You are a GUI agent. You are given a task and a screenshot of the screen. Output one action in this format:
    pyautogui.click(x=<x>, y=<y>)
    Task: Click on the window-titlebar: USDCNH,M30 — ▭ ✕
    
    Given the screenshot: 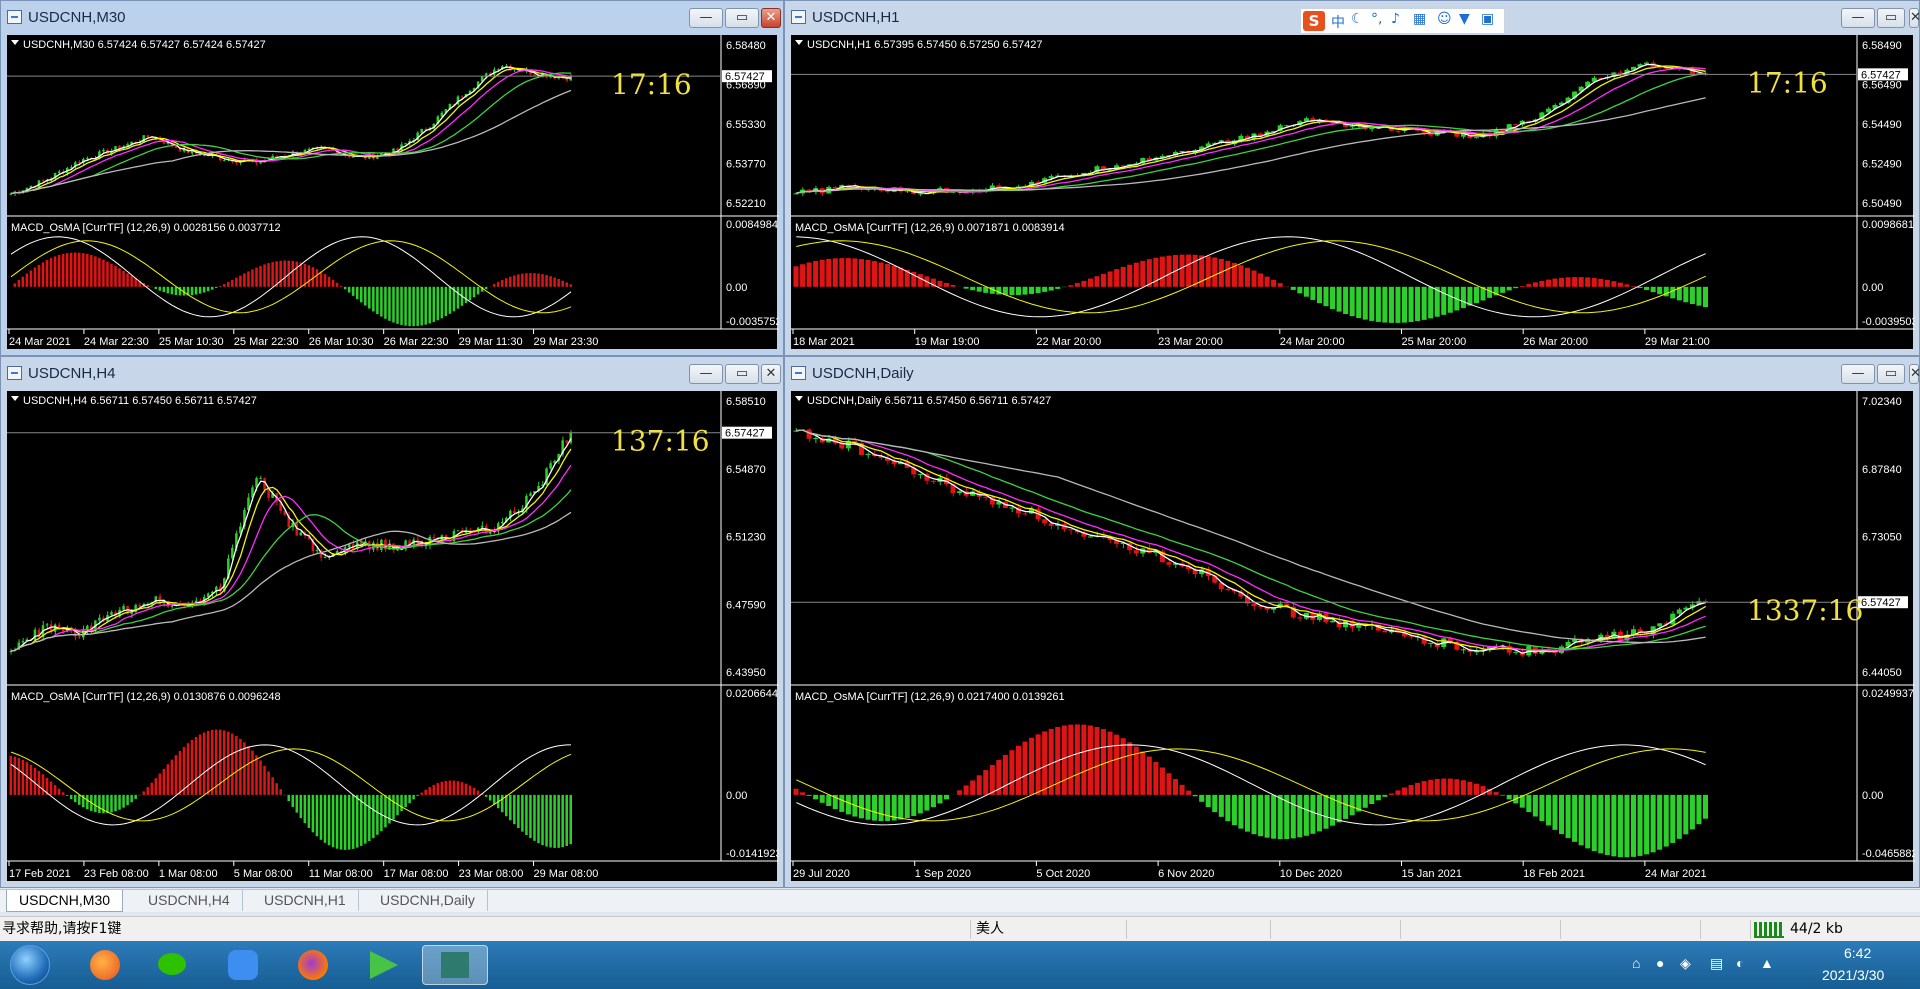 What is the action you would take?
    pyautogui.click(x=392, y=18)
    